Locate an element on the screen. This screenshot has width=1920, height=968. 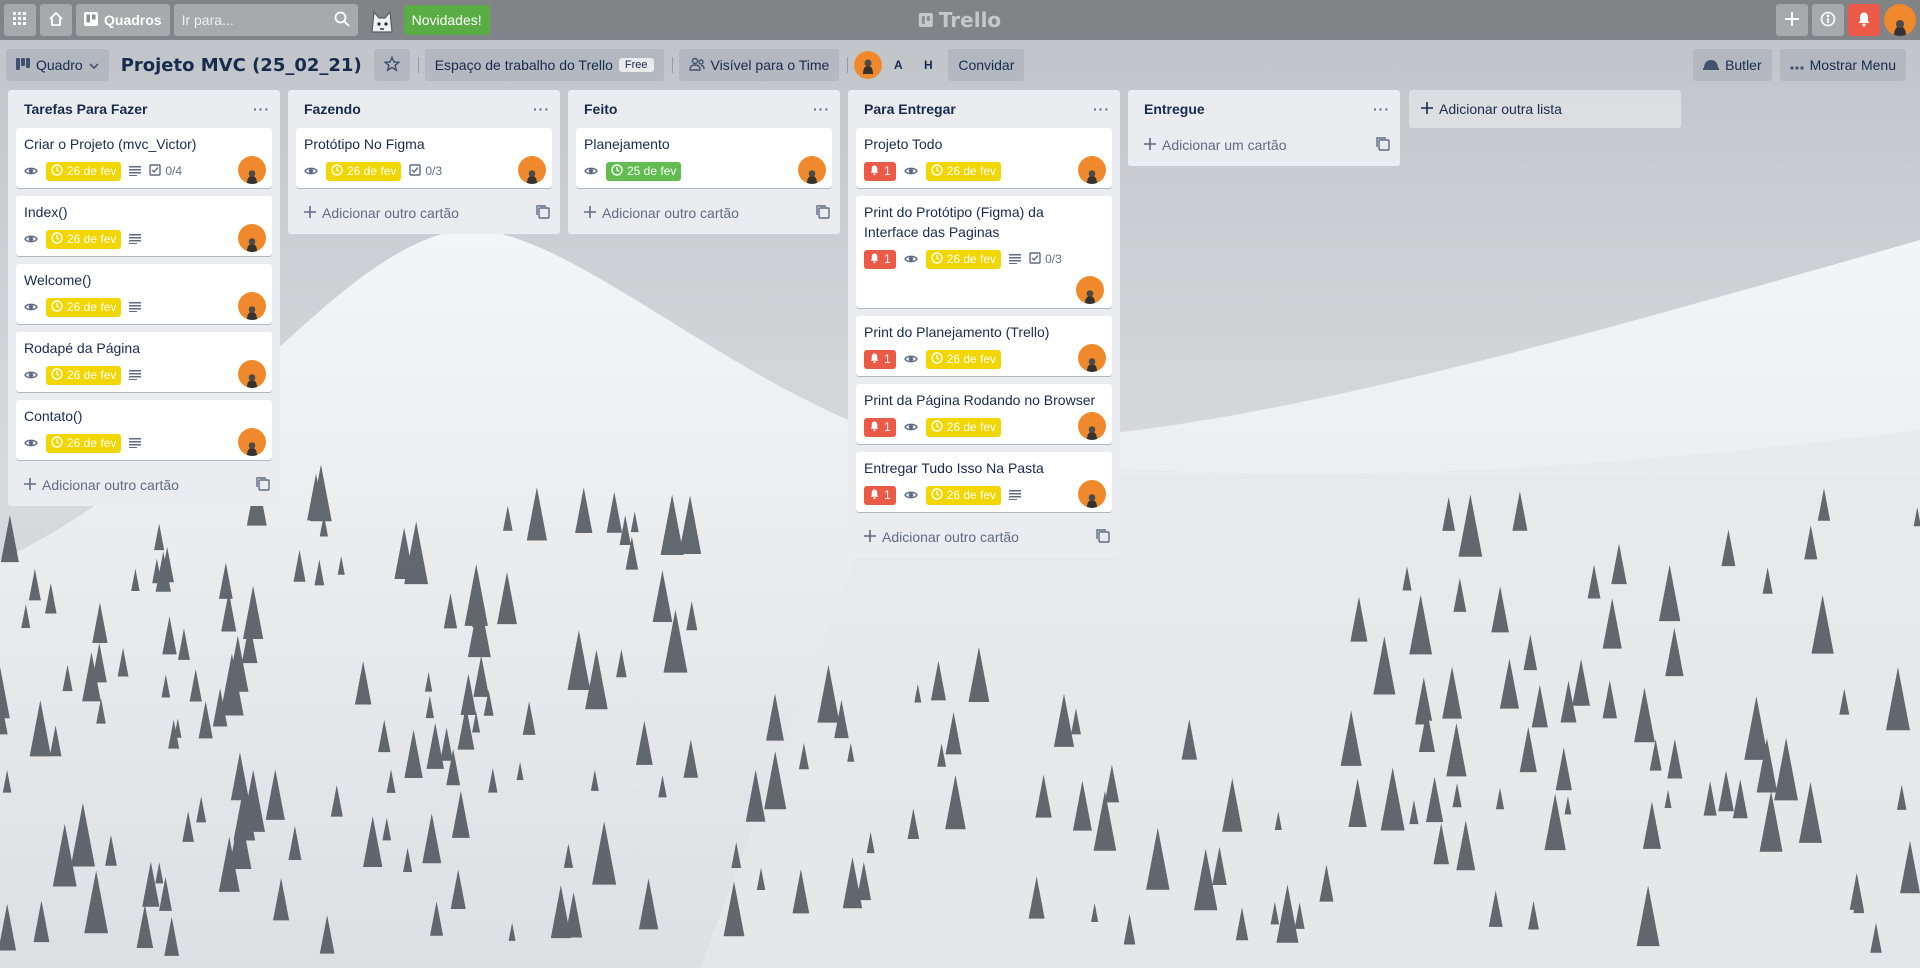
add-card-link: Adicionar um cartão is located at coordinates (1215, 145).